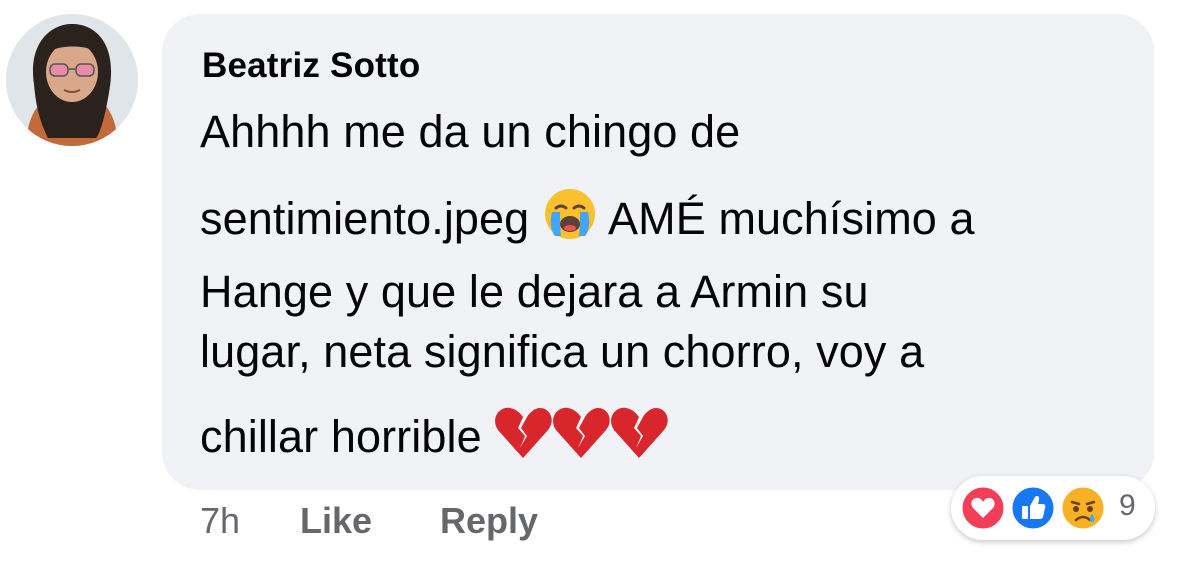  Describe the element at coordinates (534, 291) in the screenshot. I see `comment-text-line-3: Hange y que le dejara a Armin su` at that location.